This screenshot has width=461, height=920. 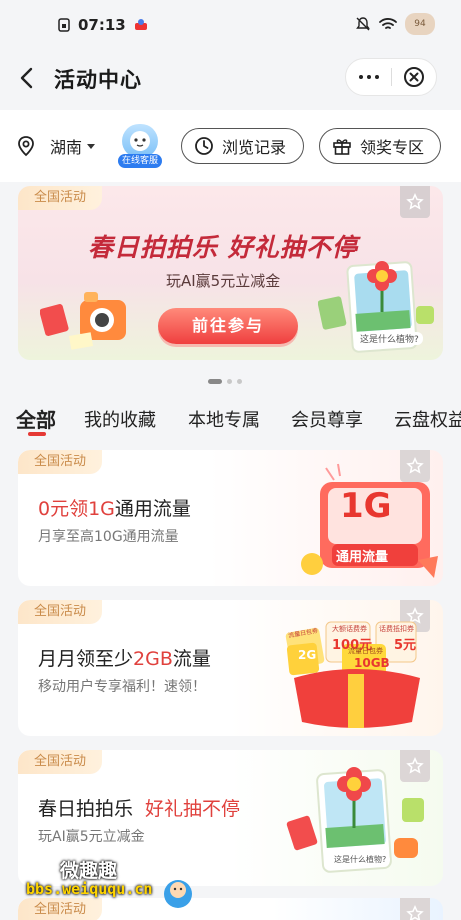 What do you see at coordinates (102, 25) in the screenshot?
I see `status-time: 07:13` at bounding box center [102, 25].